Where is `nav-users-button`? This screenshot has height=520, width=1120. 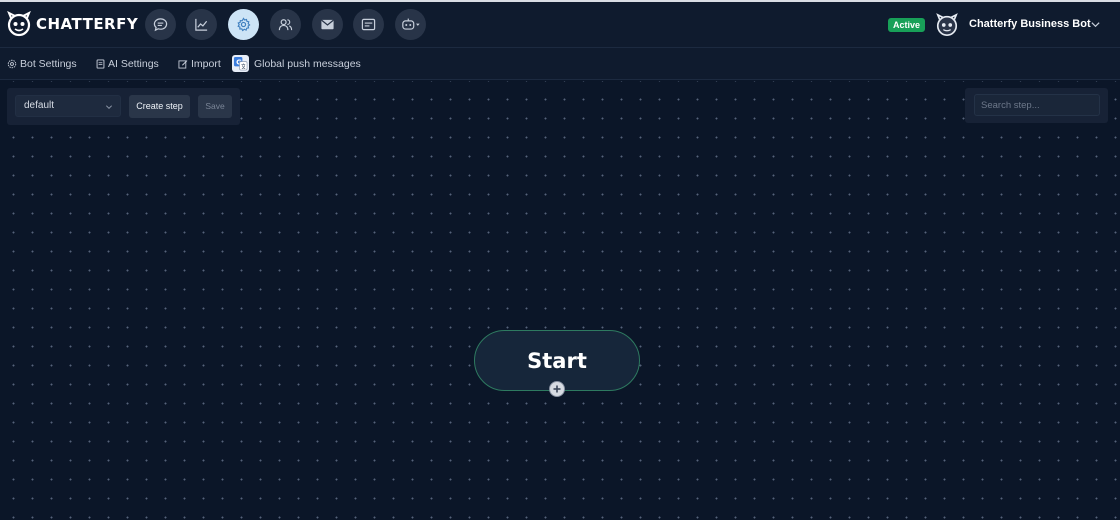 nav-users-button is located at coordinates (285, 24).